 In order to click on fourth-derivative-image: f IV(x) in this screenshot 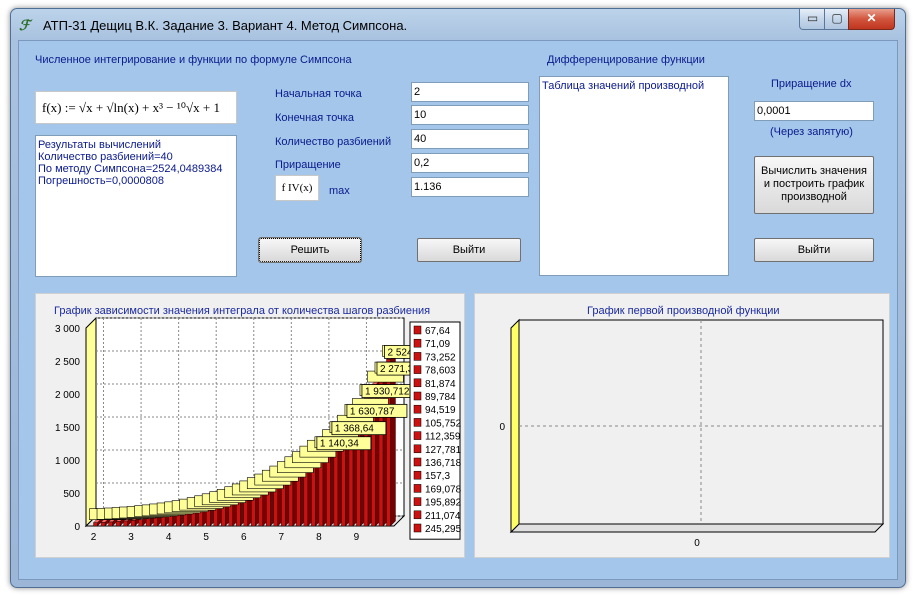, I will do `click(297, 188)`.